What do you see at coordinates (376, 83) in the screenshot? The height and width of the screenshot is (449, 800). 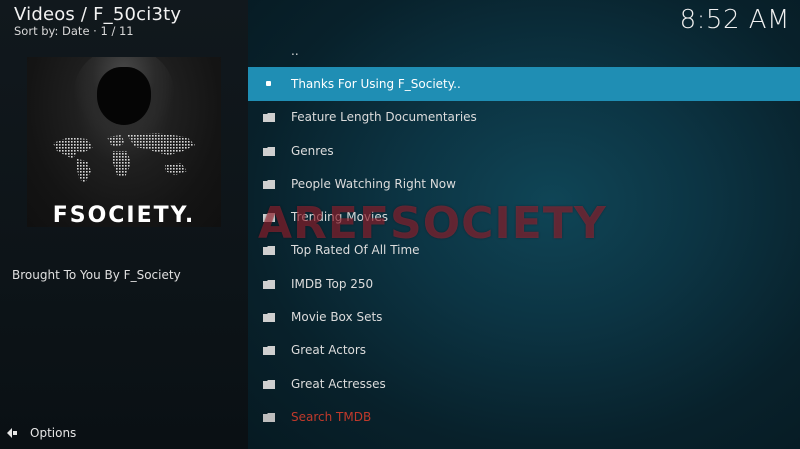 I see `list-item-label: Thanks For Using F_Society..` at bounding box center [376, 83].